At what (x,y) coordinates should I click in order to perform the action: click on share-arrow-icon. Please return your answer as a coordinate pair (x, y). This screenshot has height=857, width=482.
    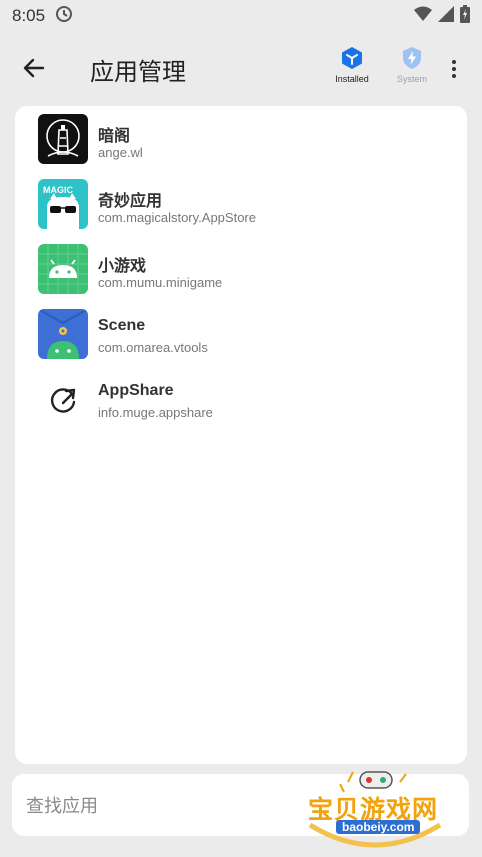
    Looking at the image, I should click on (63, 399).